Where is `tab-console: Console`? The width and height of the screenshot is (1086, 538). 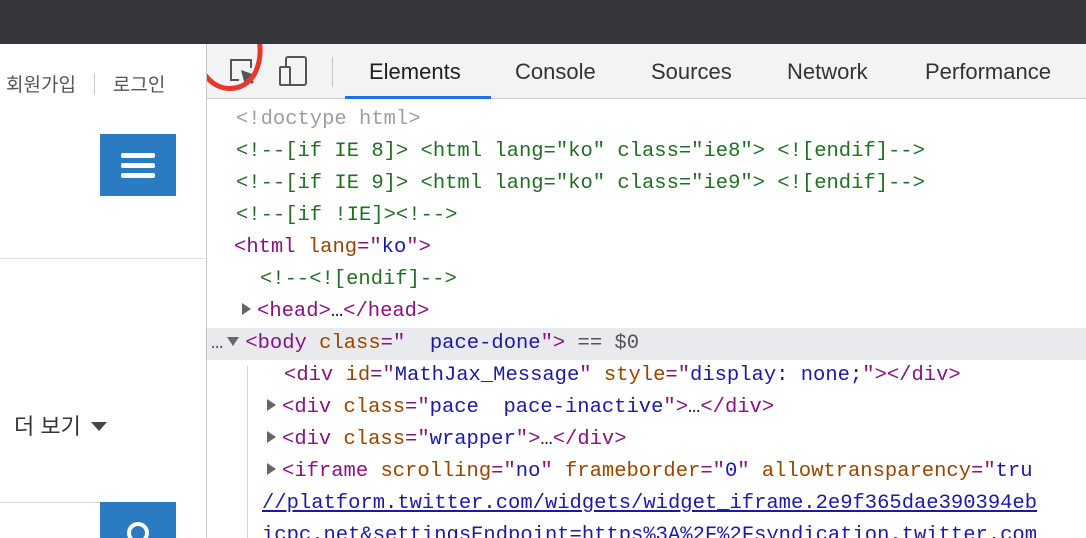 tab-console: Console is located at coordinates (555, 71).